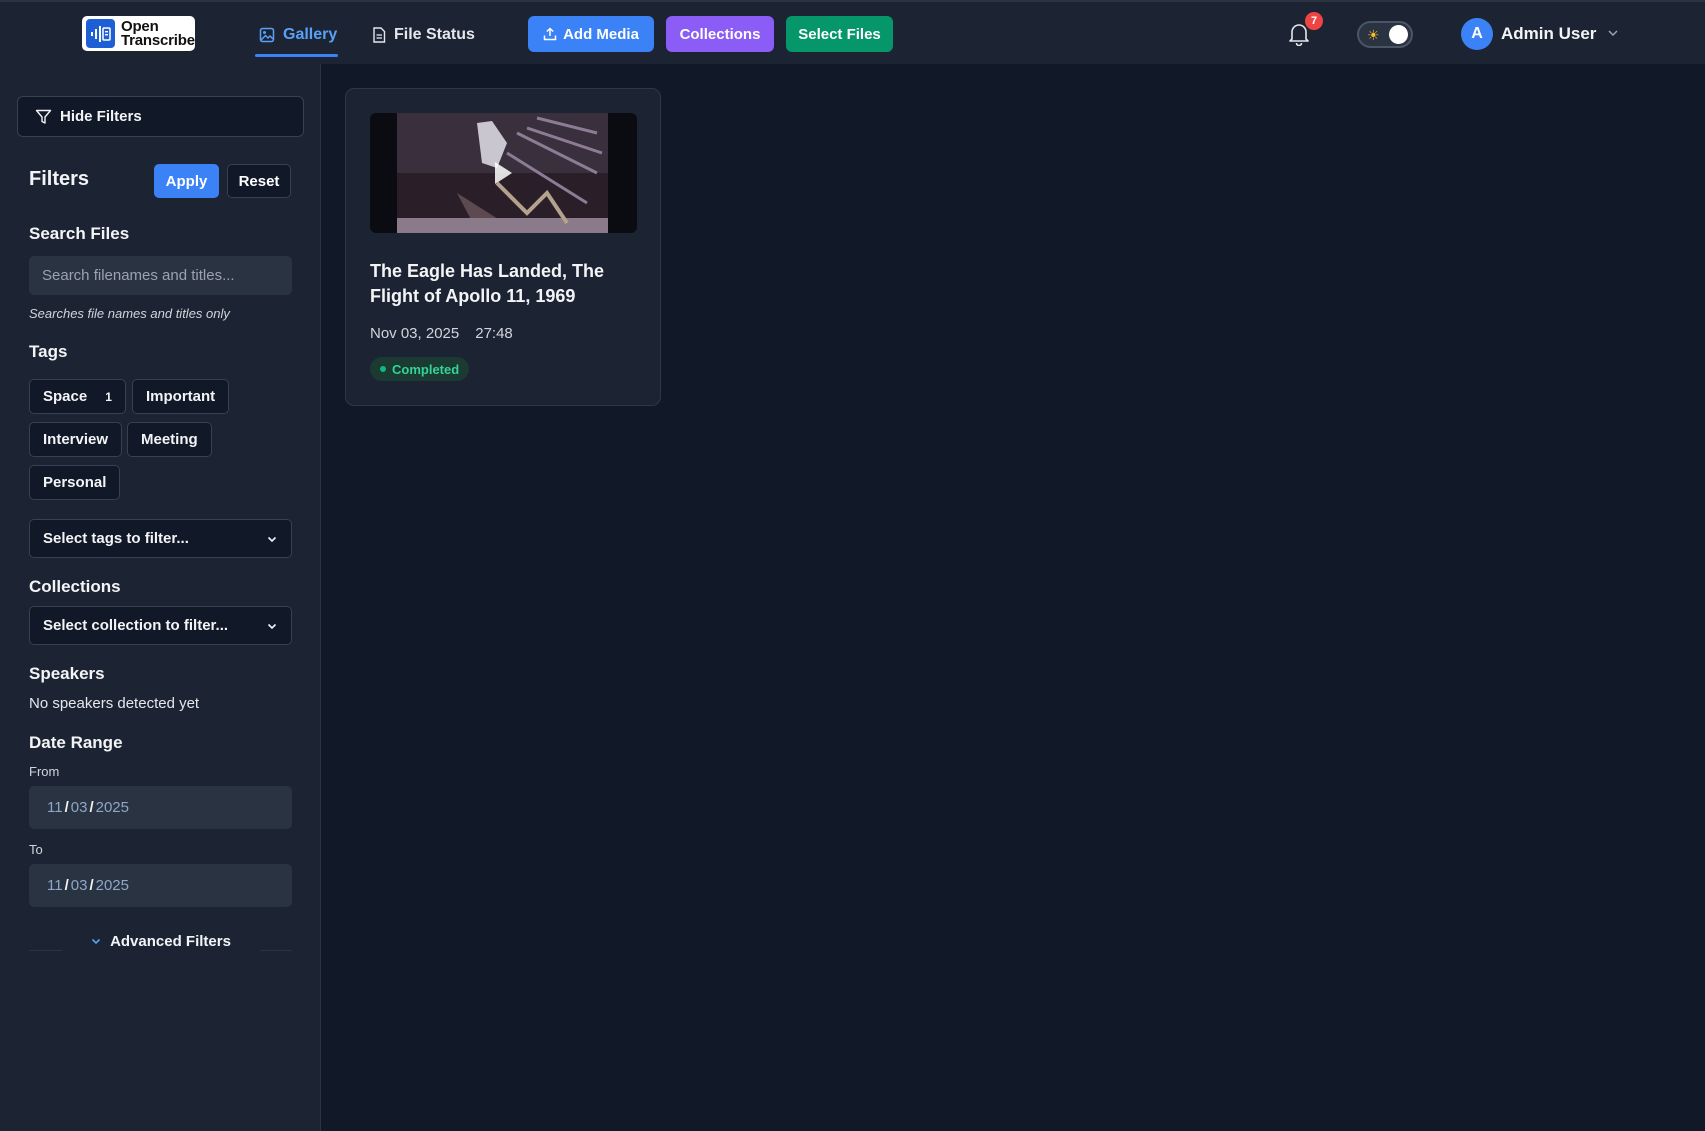 This screenshot has width=1705, height=1131. What do you see at coordinates (112, 885) in the screenshot?
I see `to-year: 2025` at bounding box center [112, 885].